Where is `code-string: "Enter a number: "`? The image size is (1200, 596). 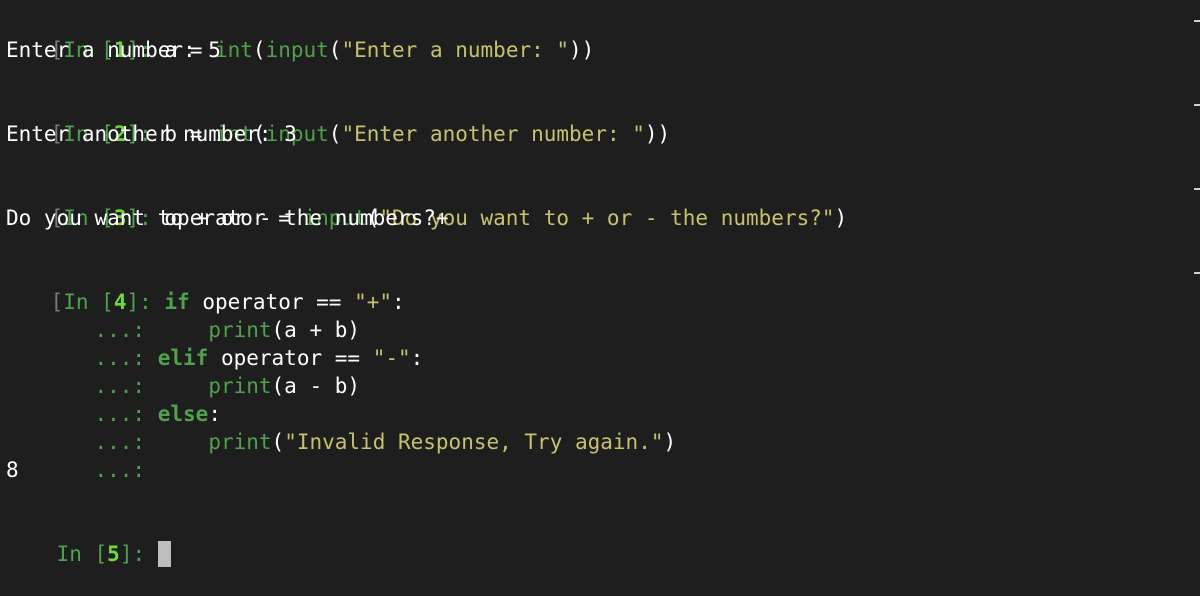 code-string: "Enter a number: " is located at coordinates (455, 50).